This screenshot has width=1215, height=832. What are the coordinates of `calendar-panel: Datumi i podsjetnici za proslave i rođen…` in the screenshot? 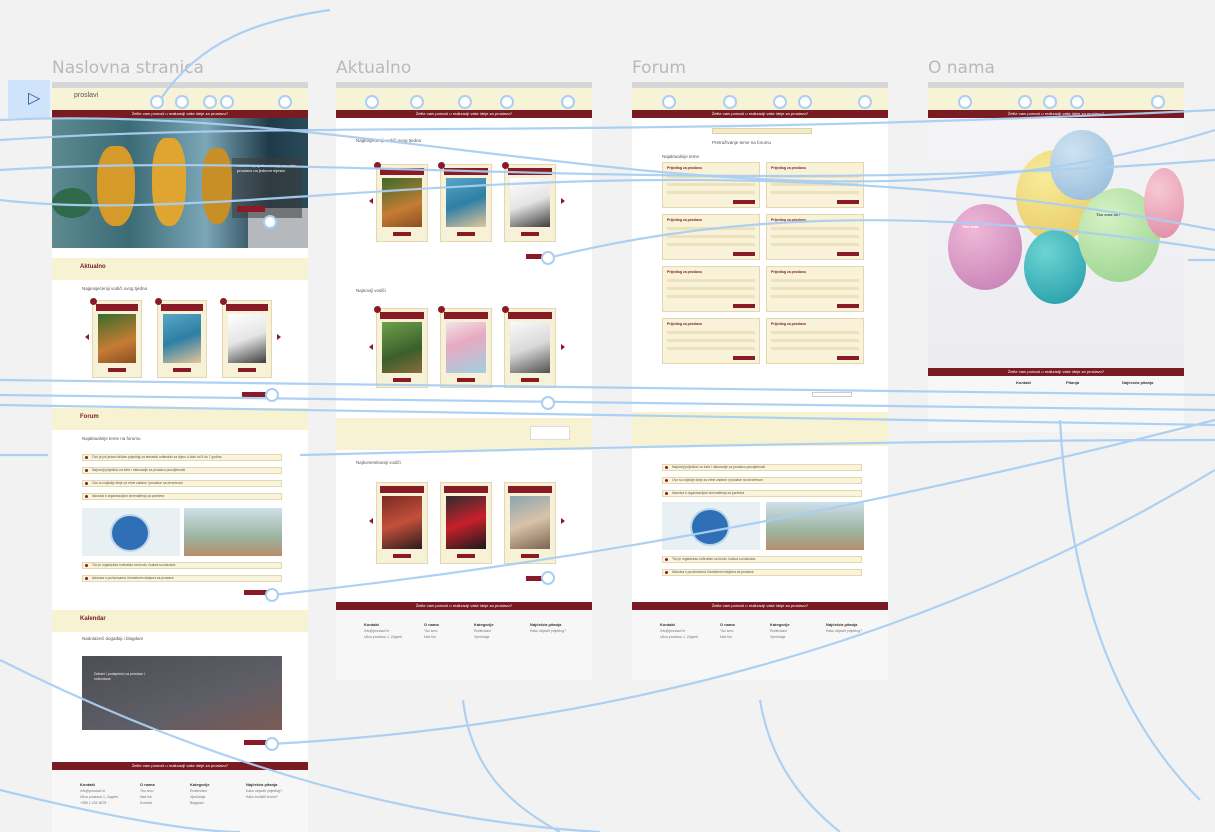 It's located at (182, 693).